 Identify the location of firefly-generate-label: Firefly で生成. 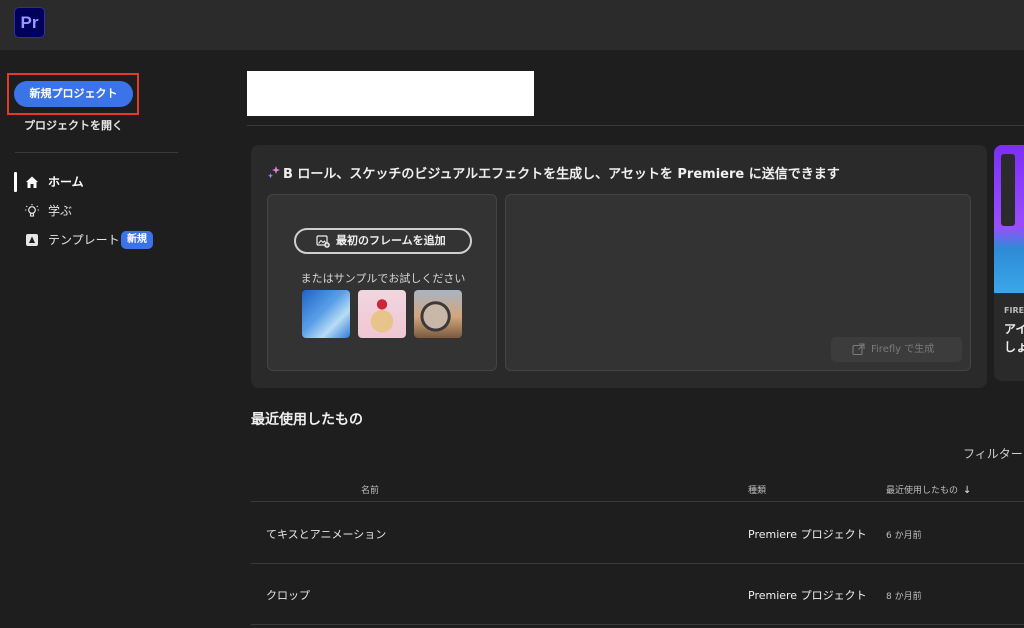
(903, 349).